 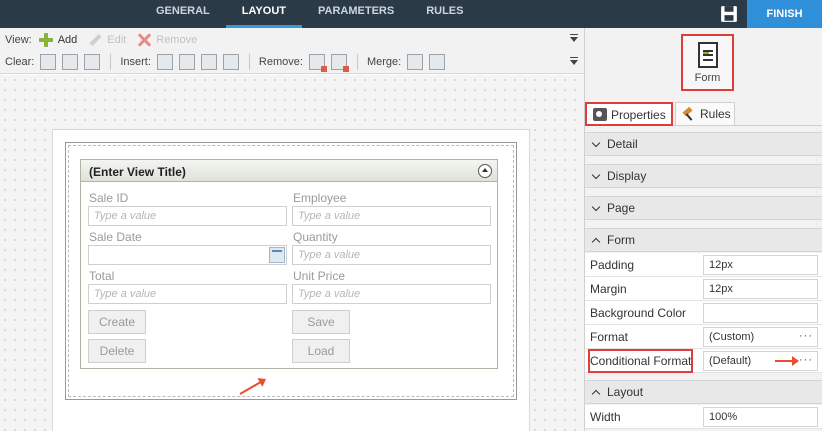 I want to click on background-color-input, so click(x=760, y=313).